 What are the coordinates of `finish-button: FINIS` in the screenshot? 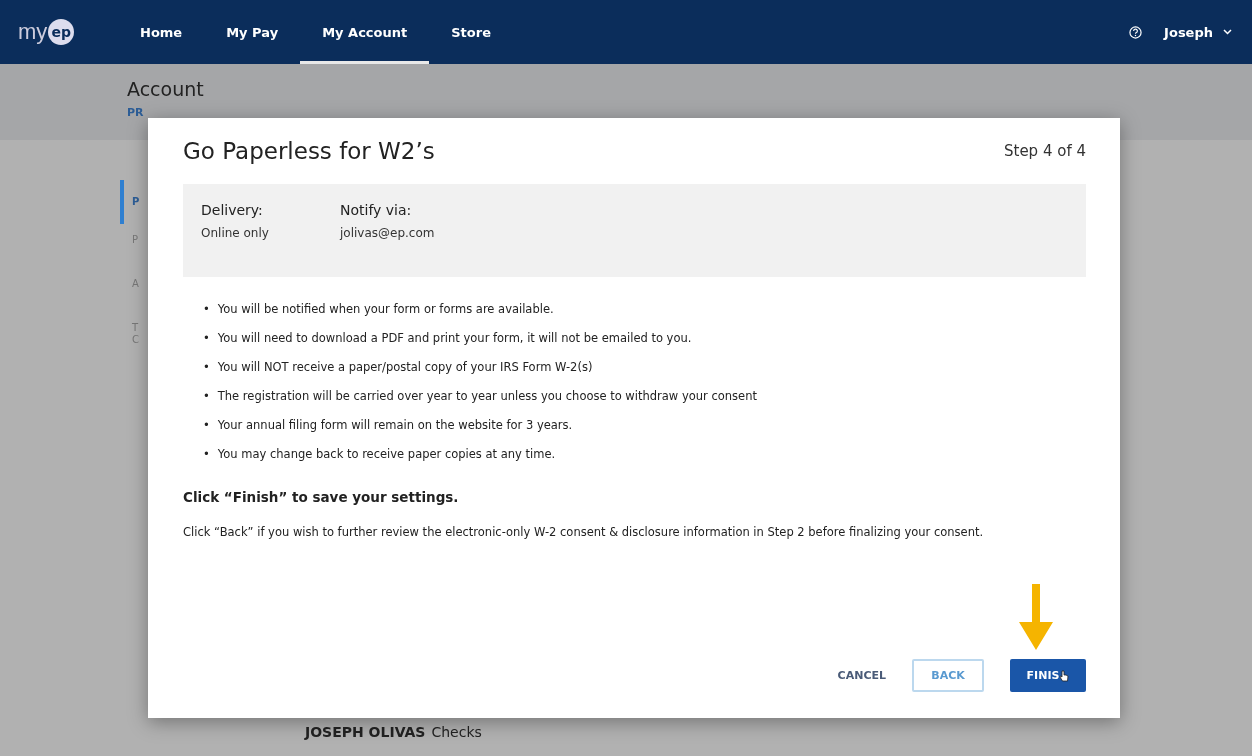 It's located at (1048, 675).